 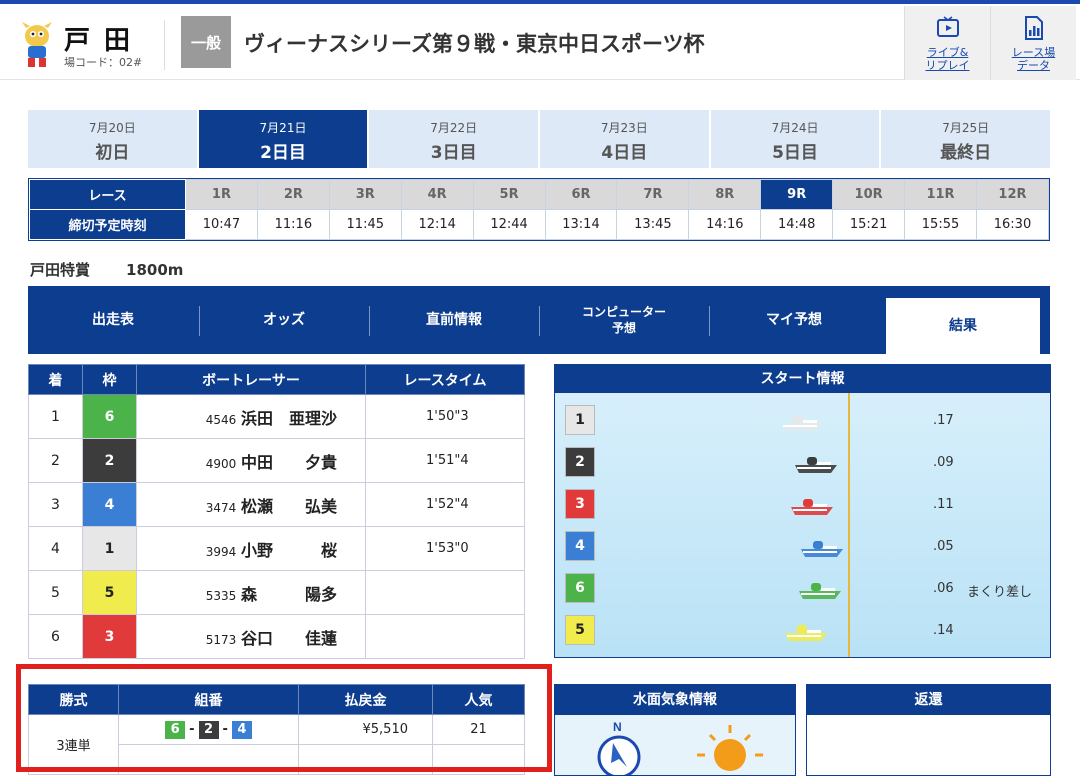 What do you see at coordinates (947, 52) in the screenshot?
I see `live-replay-label-1: ライブ&` at bounding box center [947, 52].